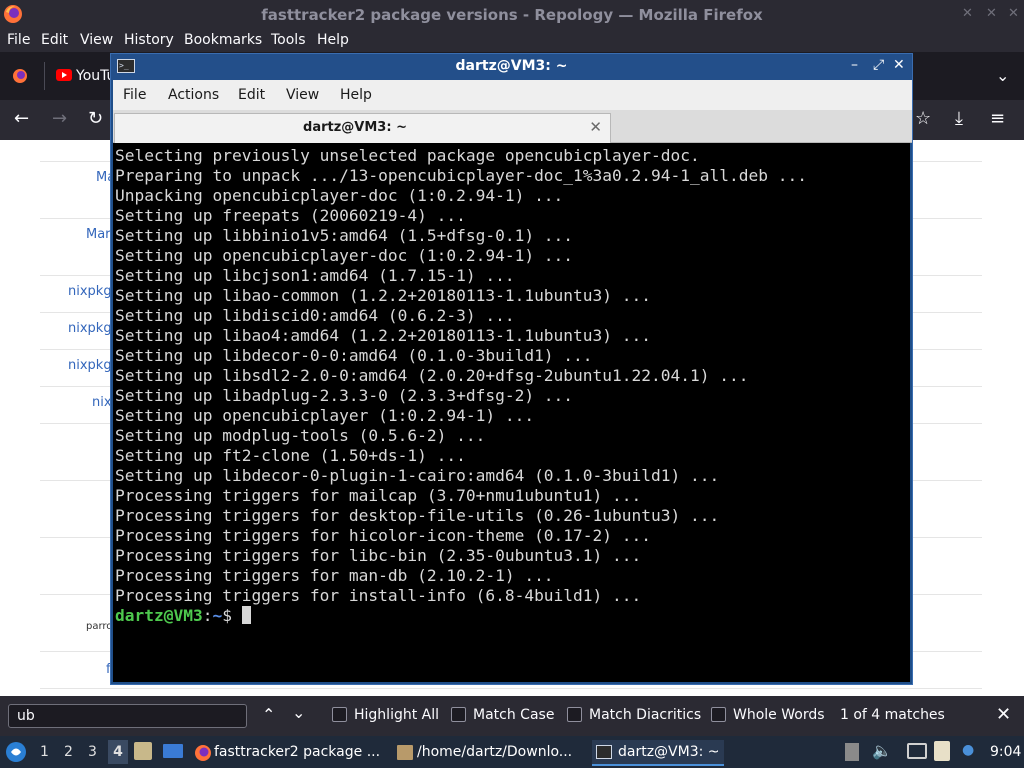 The width and height of the screenshot is (1024, 768). I want to click on repo-link: nix, so click(102, 402).